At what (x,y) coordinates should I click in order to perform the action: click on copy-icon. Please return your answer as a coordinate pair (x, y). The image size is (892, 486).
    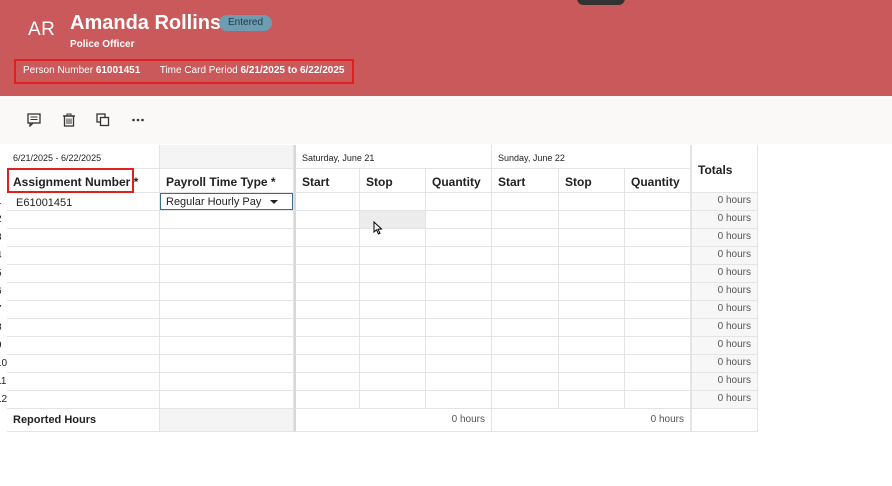
    Looking at the image, I should click on (103, 120).